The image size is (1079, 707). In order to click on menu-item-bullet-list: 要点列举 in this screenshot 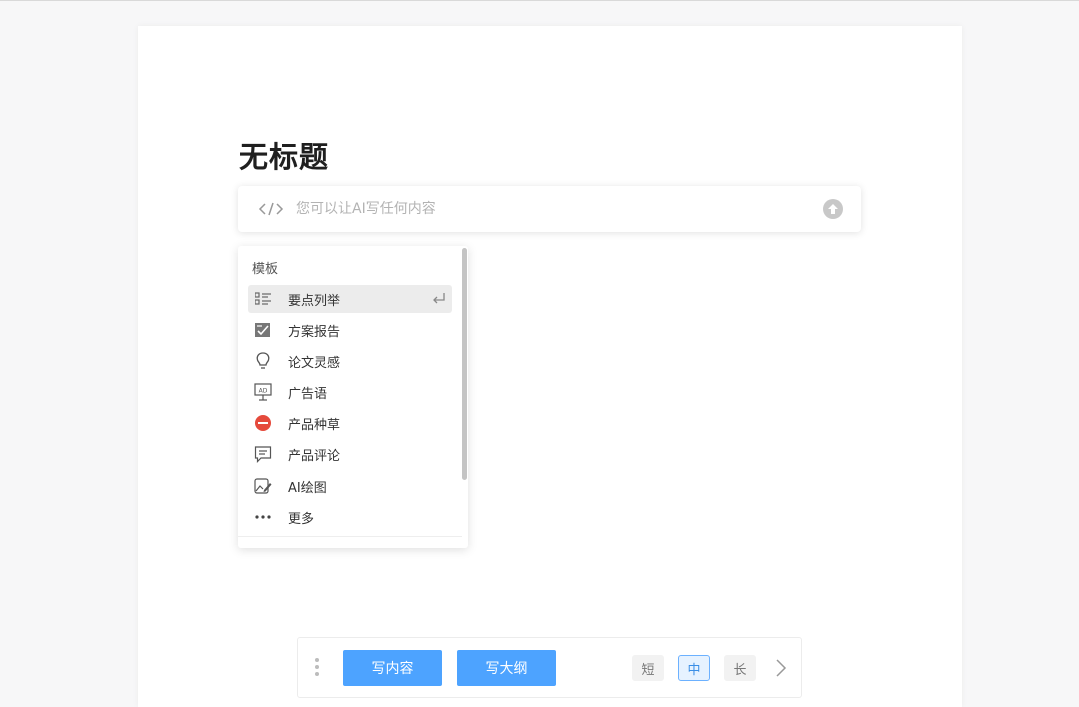, I will do `click(350, 299)`.